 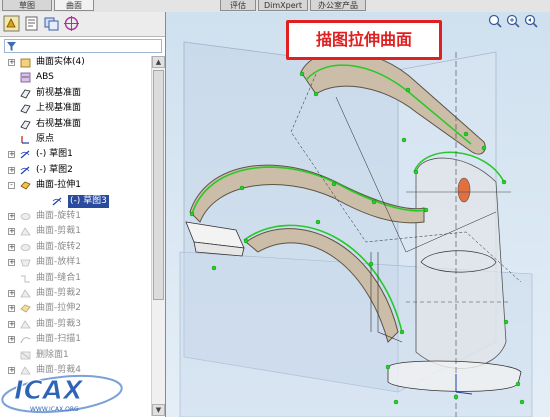 I want to click on tab-evaluate: 评估, so click(x=238, y=5).